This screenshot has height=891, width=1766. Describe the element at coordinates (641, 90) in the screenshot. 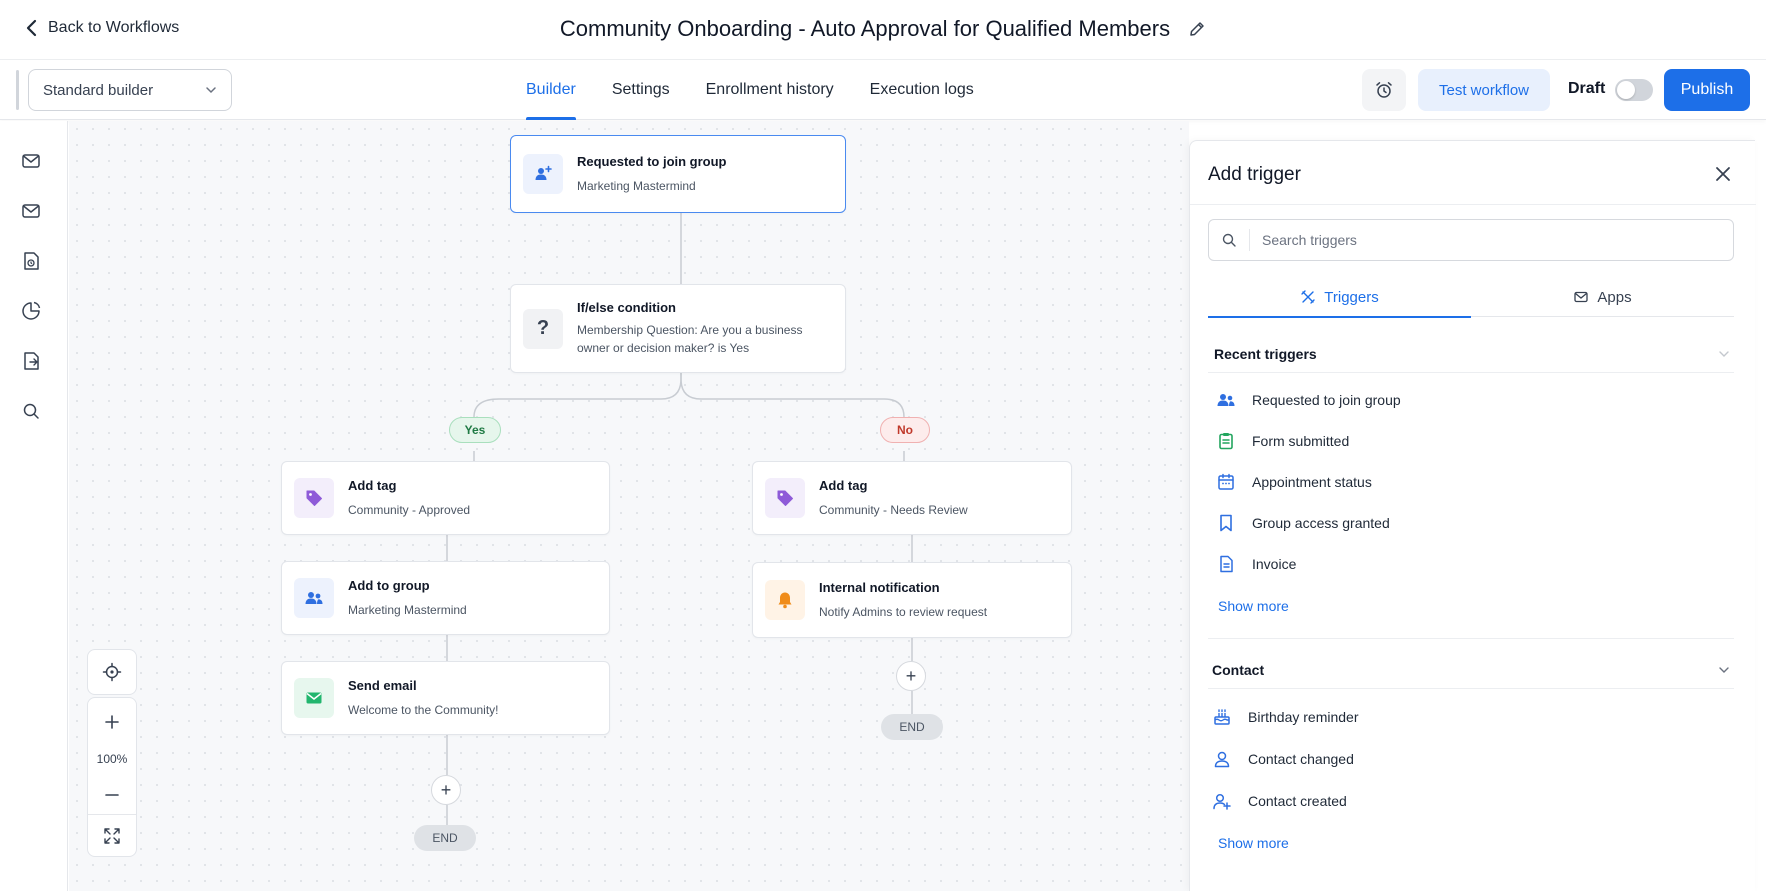

I see `tab-settings: Settings` at that location.